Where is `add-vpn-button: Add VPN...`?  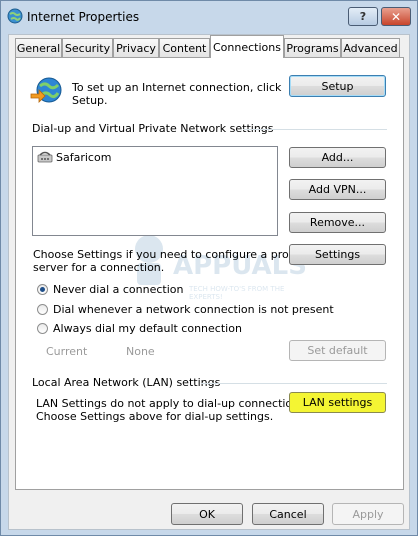
add-vpn-button: Add VPN... is located at coordinates (337, 189).